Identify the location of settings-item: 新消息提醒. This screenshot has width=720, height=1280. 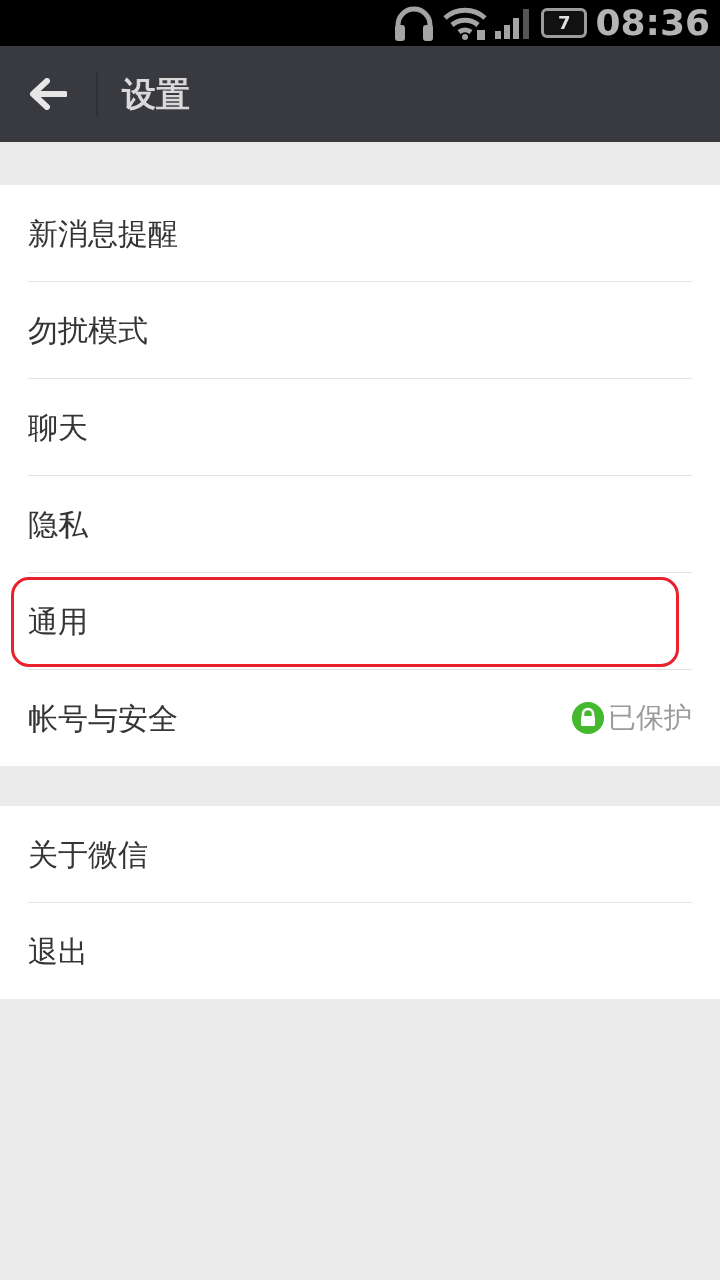
(360, 233).